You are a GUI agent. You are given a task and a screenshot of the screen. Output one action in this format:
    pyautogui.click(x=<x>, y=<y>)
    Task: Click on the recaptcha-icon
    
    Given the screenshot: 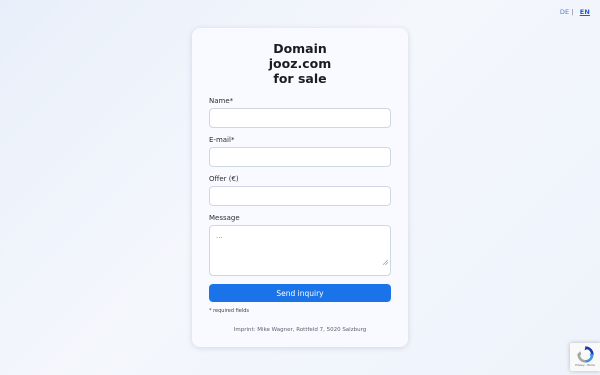 What is the action you would take?
    pyautogui.click(x=585, y=354)
    